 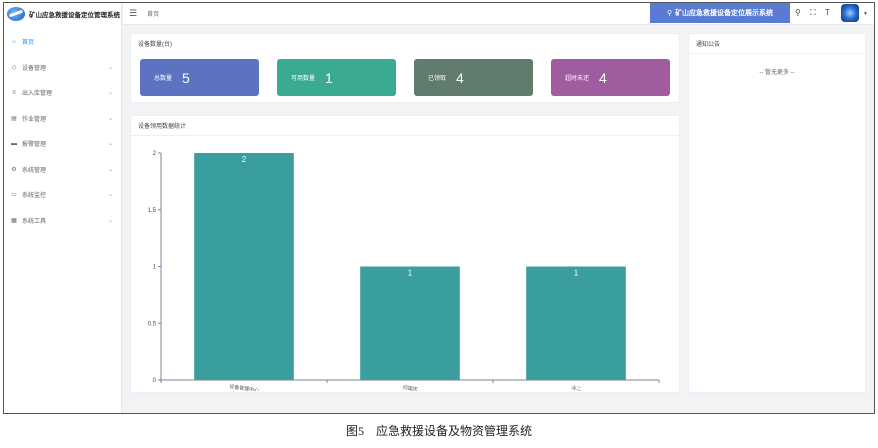 I want to click on top-header: ☰ 首页 ⚲ 矿山应急救援设备定位展示系统 ⚲ ⛶ T ▼, so click(x=498, y=14).